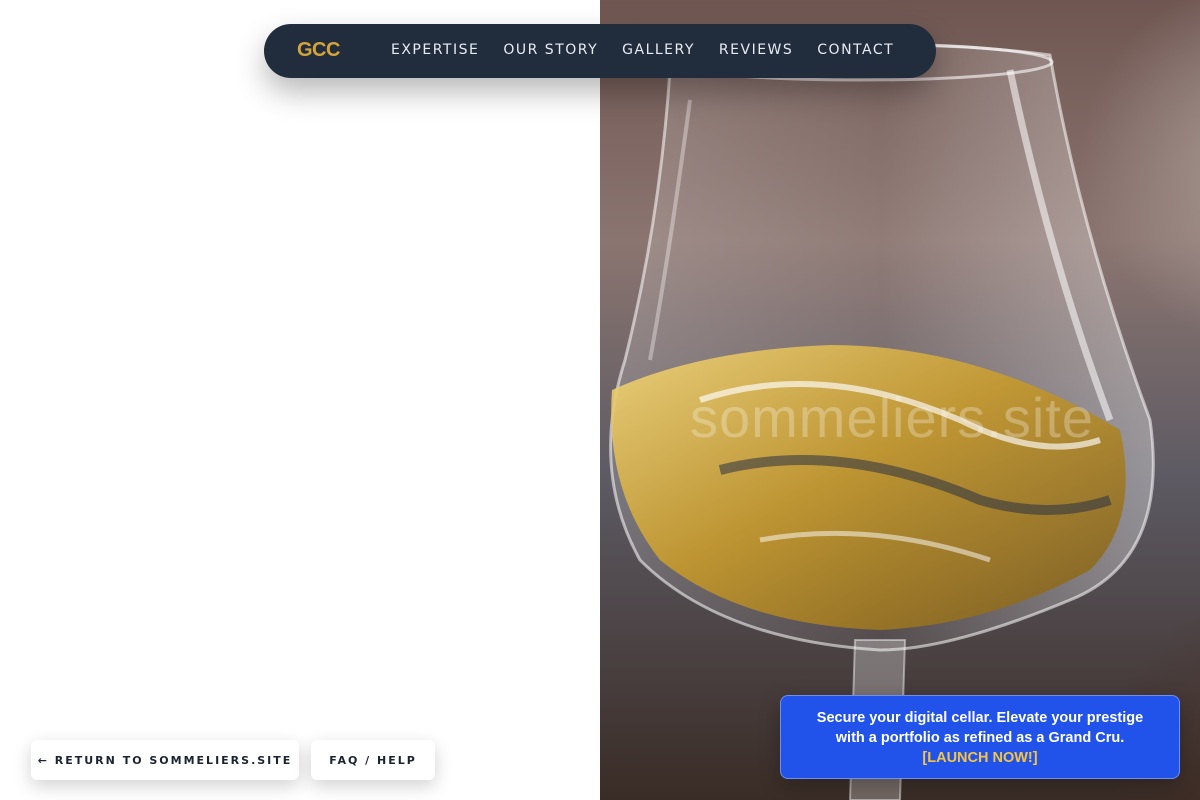 The height and width of the screenshot is (800, 1200). Describe the element at coordinates (979, 758) in the screenshot. I see `launch-now-link: [LAUNCH NOW!]` at that location.